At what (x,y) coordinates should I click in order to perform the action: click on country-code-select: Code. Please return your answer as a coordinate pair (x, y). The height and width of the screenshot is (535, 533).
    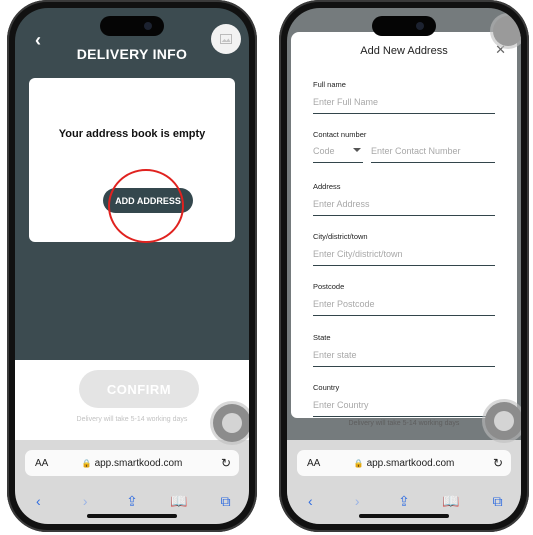
    Looking at the image, I should click on (338, 154).